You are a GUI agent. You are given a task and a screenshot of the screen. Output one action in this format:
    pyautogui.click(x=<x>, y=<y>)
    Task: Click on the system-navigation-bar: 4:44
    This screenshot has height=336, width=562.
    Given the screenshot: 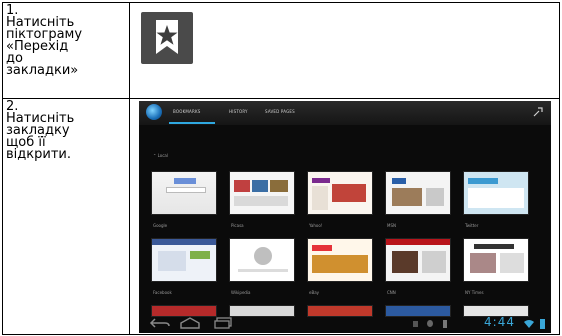 What is the action you would take?
    pyautogui.click(x=345, y=323)
    